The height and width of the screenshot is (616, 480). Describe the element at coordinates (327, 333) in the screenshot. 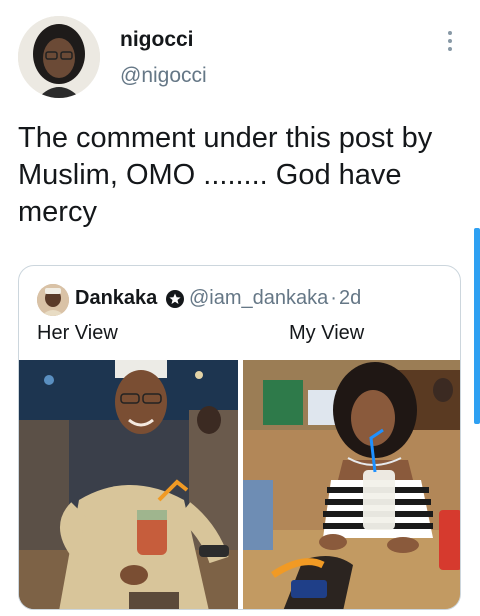

I see `caption-my-view: My View` at that location.